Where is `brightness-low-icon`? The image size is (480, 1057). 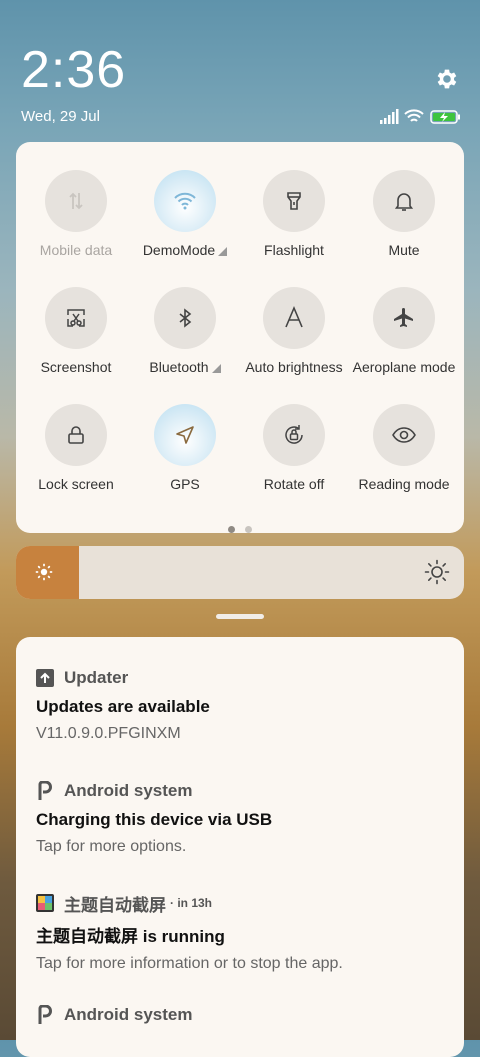
brightness-low-icon is located at coordinates (44, 572).